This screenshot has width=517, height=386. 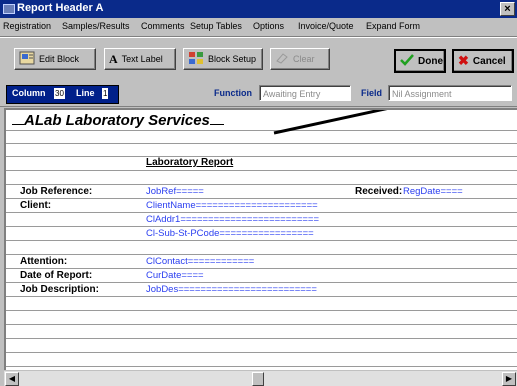 I want to click on job-reference-field: JobRef=====, so click(x=175, y=191).